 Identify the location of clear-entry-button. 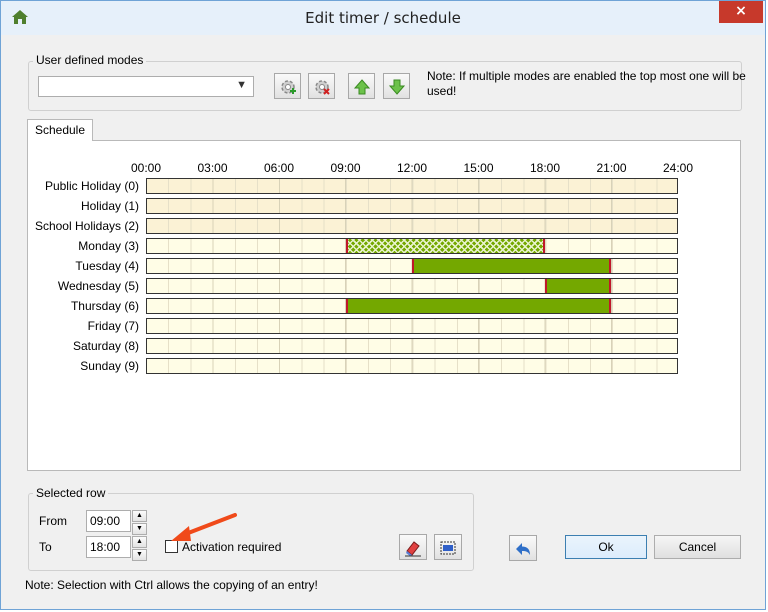
(413, 547).